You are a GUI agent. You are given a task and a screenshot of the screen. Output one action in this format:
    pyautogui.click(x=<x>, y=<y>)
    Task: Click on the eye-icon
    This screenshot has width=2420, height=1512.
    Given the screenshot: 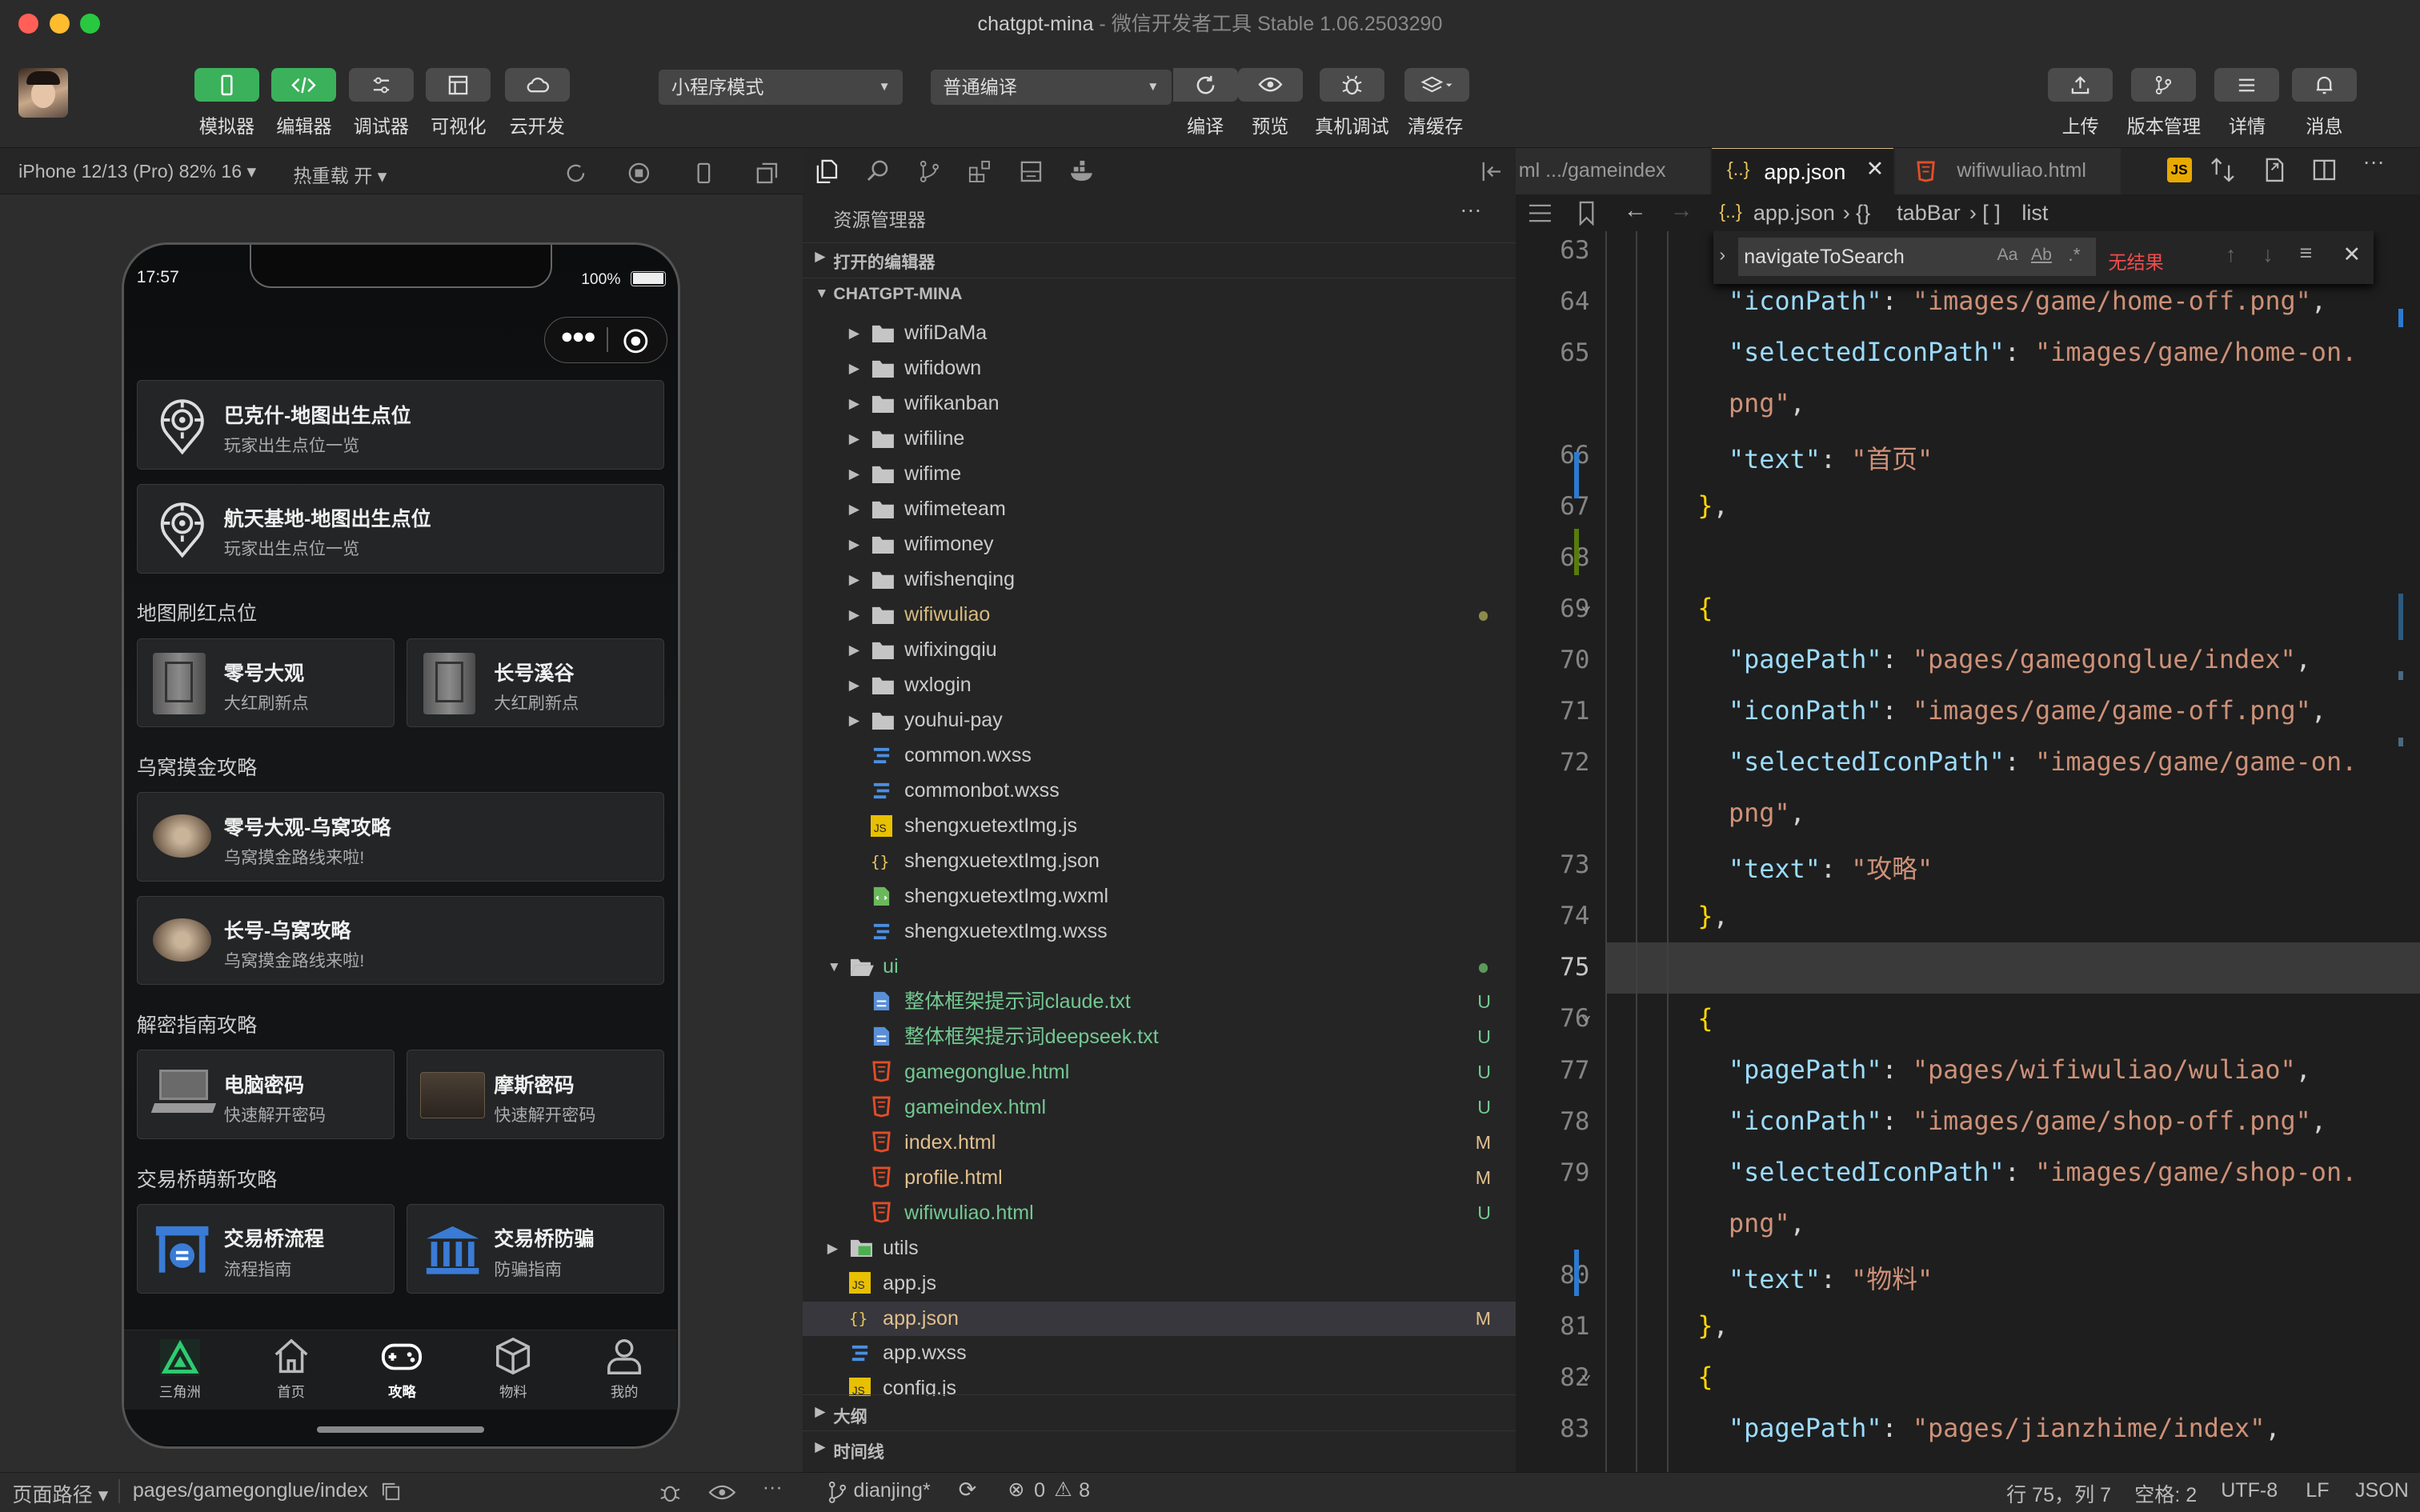 What is the action you would take?
    pyautogui.click(x=722, y=1492)
    